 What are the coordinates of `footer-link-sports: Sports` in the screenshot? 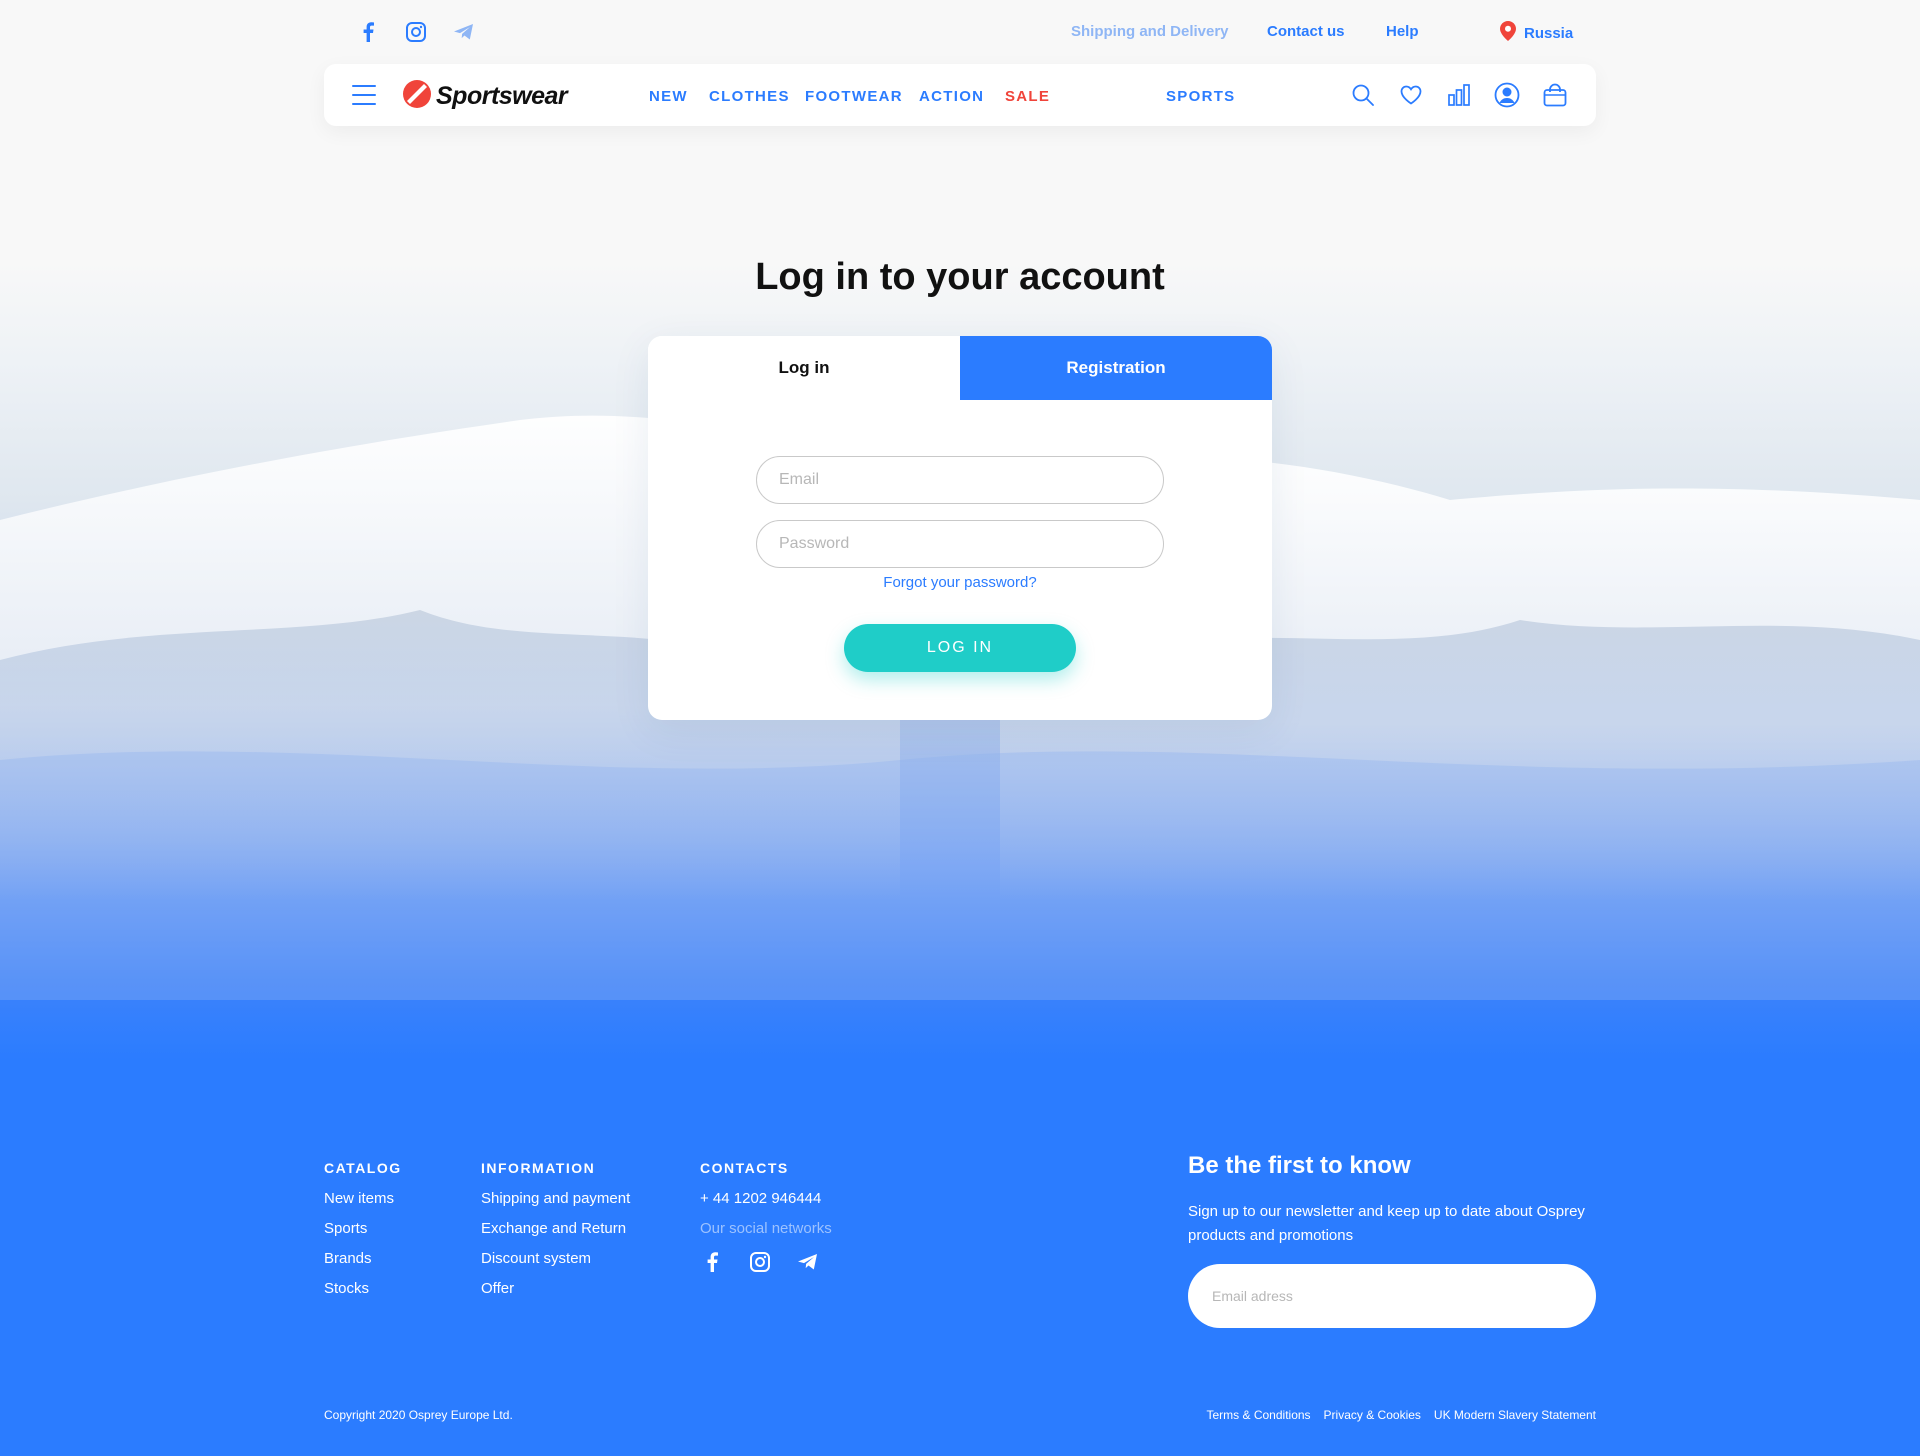 It's located at (363, 1228).